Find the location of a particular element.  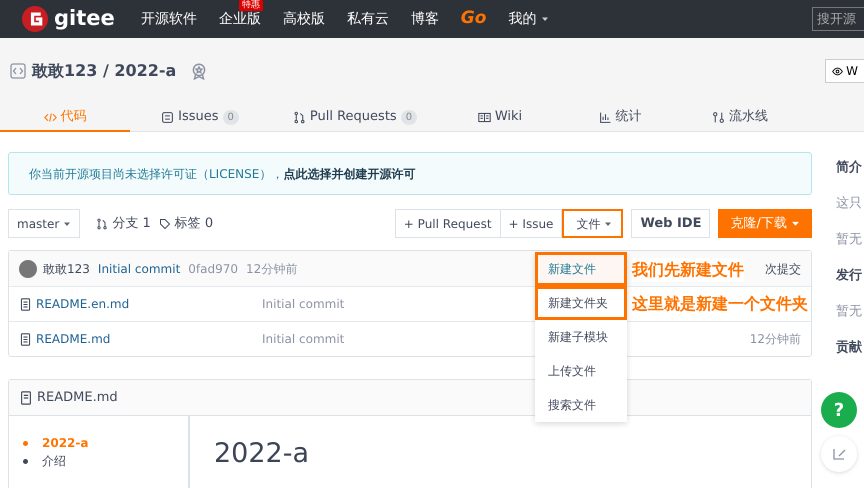

repo-tab: 统计 is located at coordinates (620, 118).